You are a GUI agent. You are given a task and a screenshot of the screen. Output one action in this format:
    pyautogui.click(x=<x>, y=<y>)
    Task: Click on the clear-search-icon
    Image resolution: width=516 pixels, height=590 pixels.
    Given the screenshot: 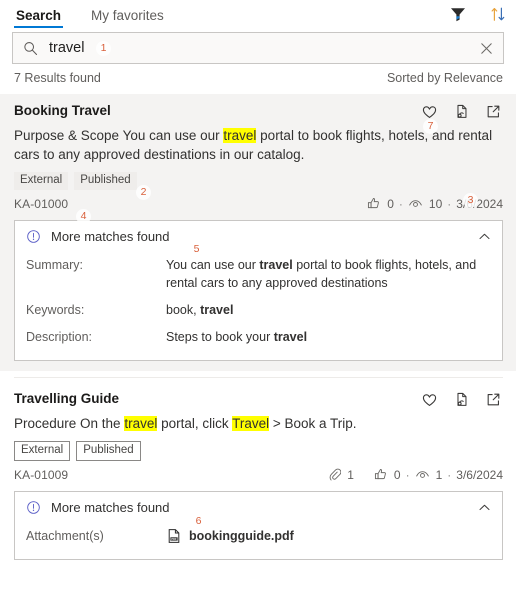 What is the action you would take?
    pyautogui.click(x=486, y=48)
    